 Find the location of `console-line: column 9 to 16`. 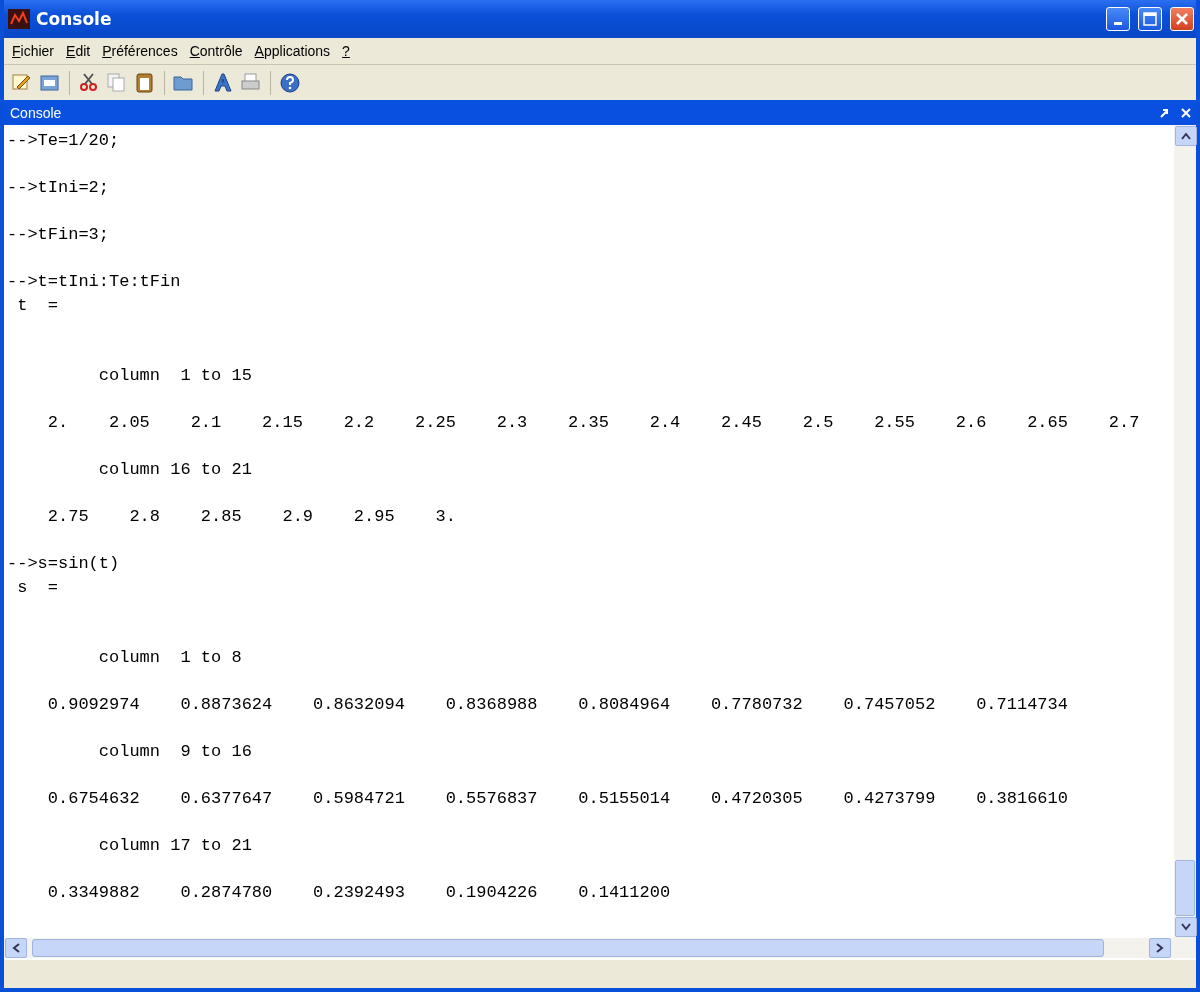

console-line: column 9 to 16 is located at coordinates (175, 752).